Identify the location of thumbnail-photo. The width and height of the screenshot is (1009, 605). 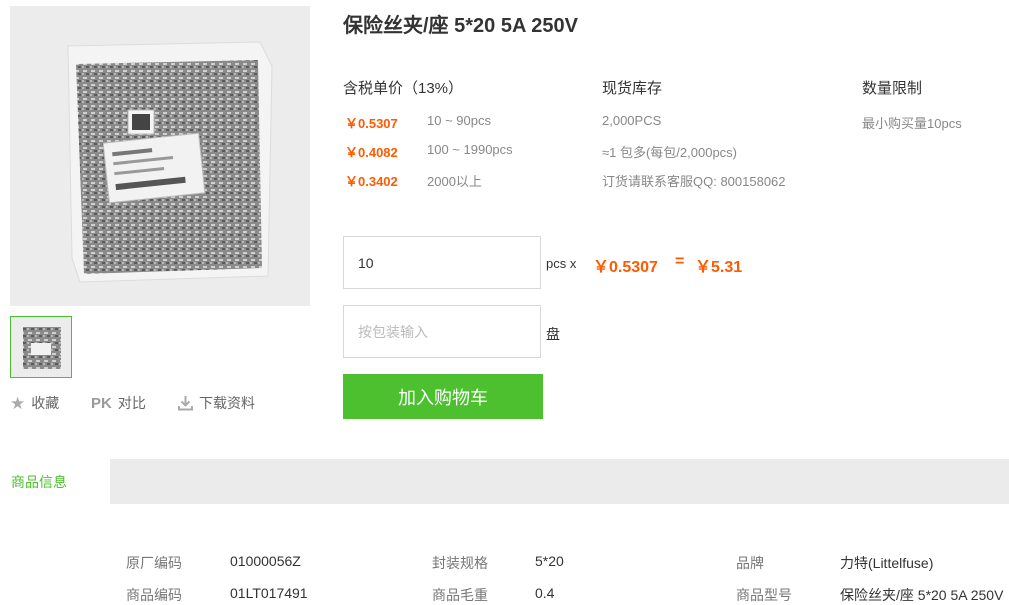
(41, 347).